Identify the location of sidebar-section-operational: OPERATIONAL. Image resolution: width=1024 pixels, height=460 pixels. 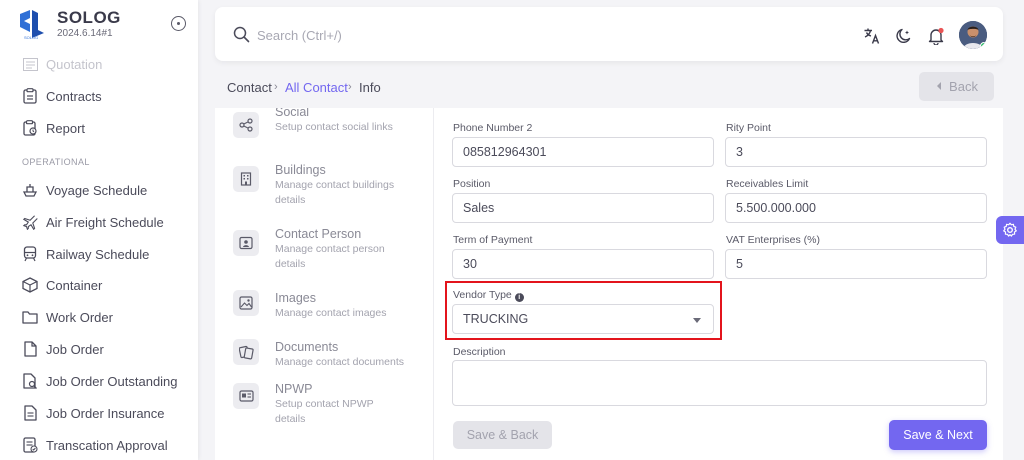
(56, 162).